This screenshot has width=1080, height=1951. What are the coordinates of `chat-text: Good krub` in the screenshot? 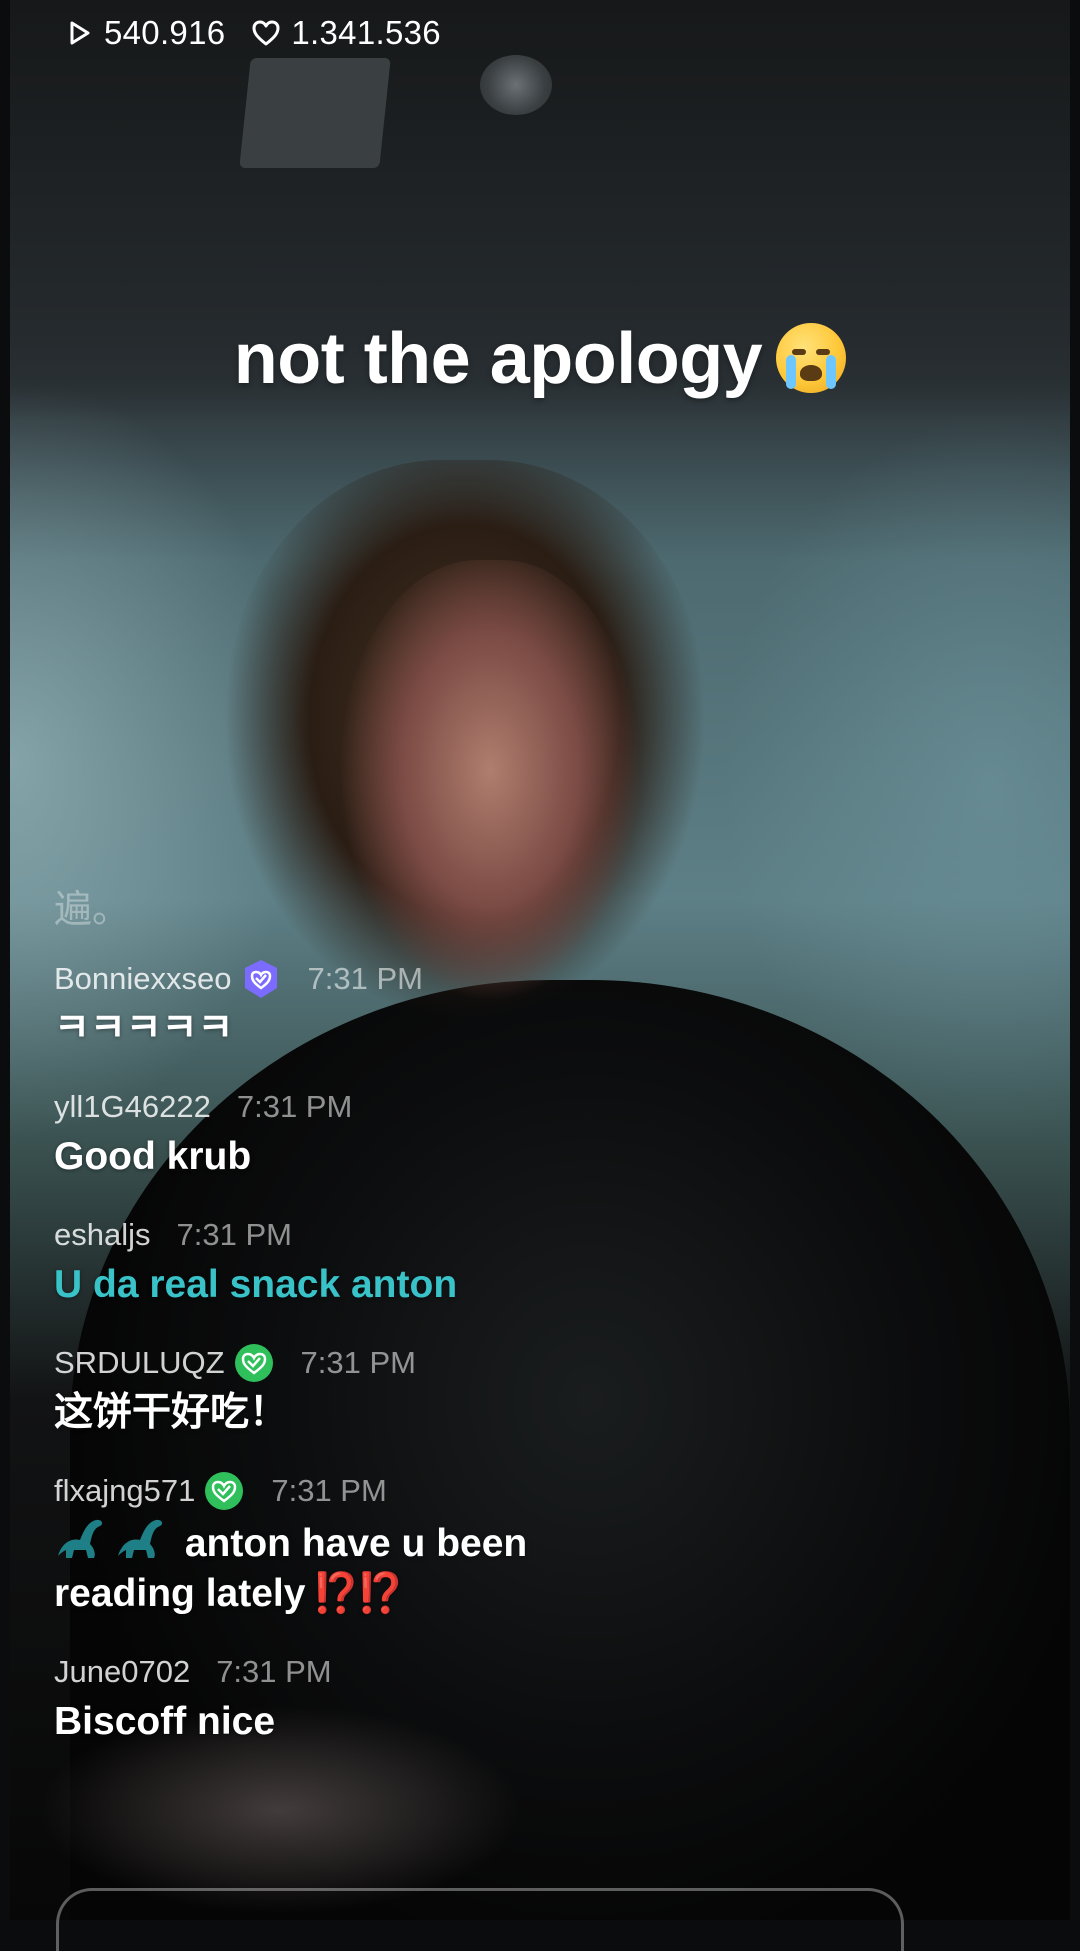 It's located at (153, 1156).